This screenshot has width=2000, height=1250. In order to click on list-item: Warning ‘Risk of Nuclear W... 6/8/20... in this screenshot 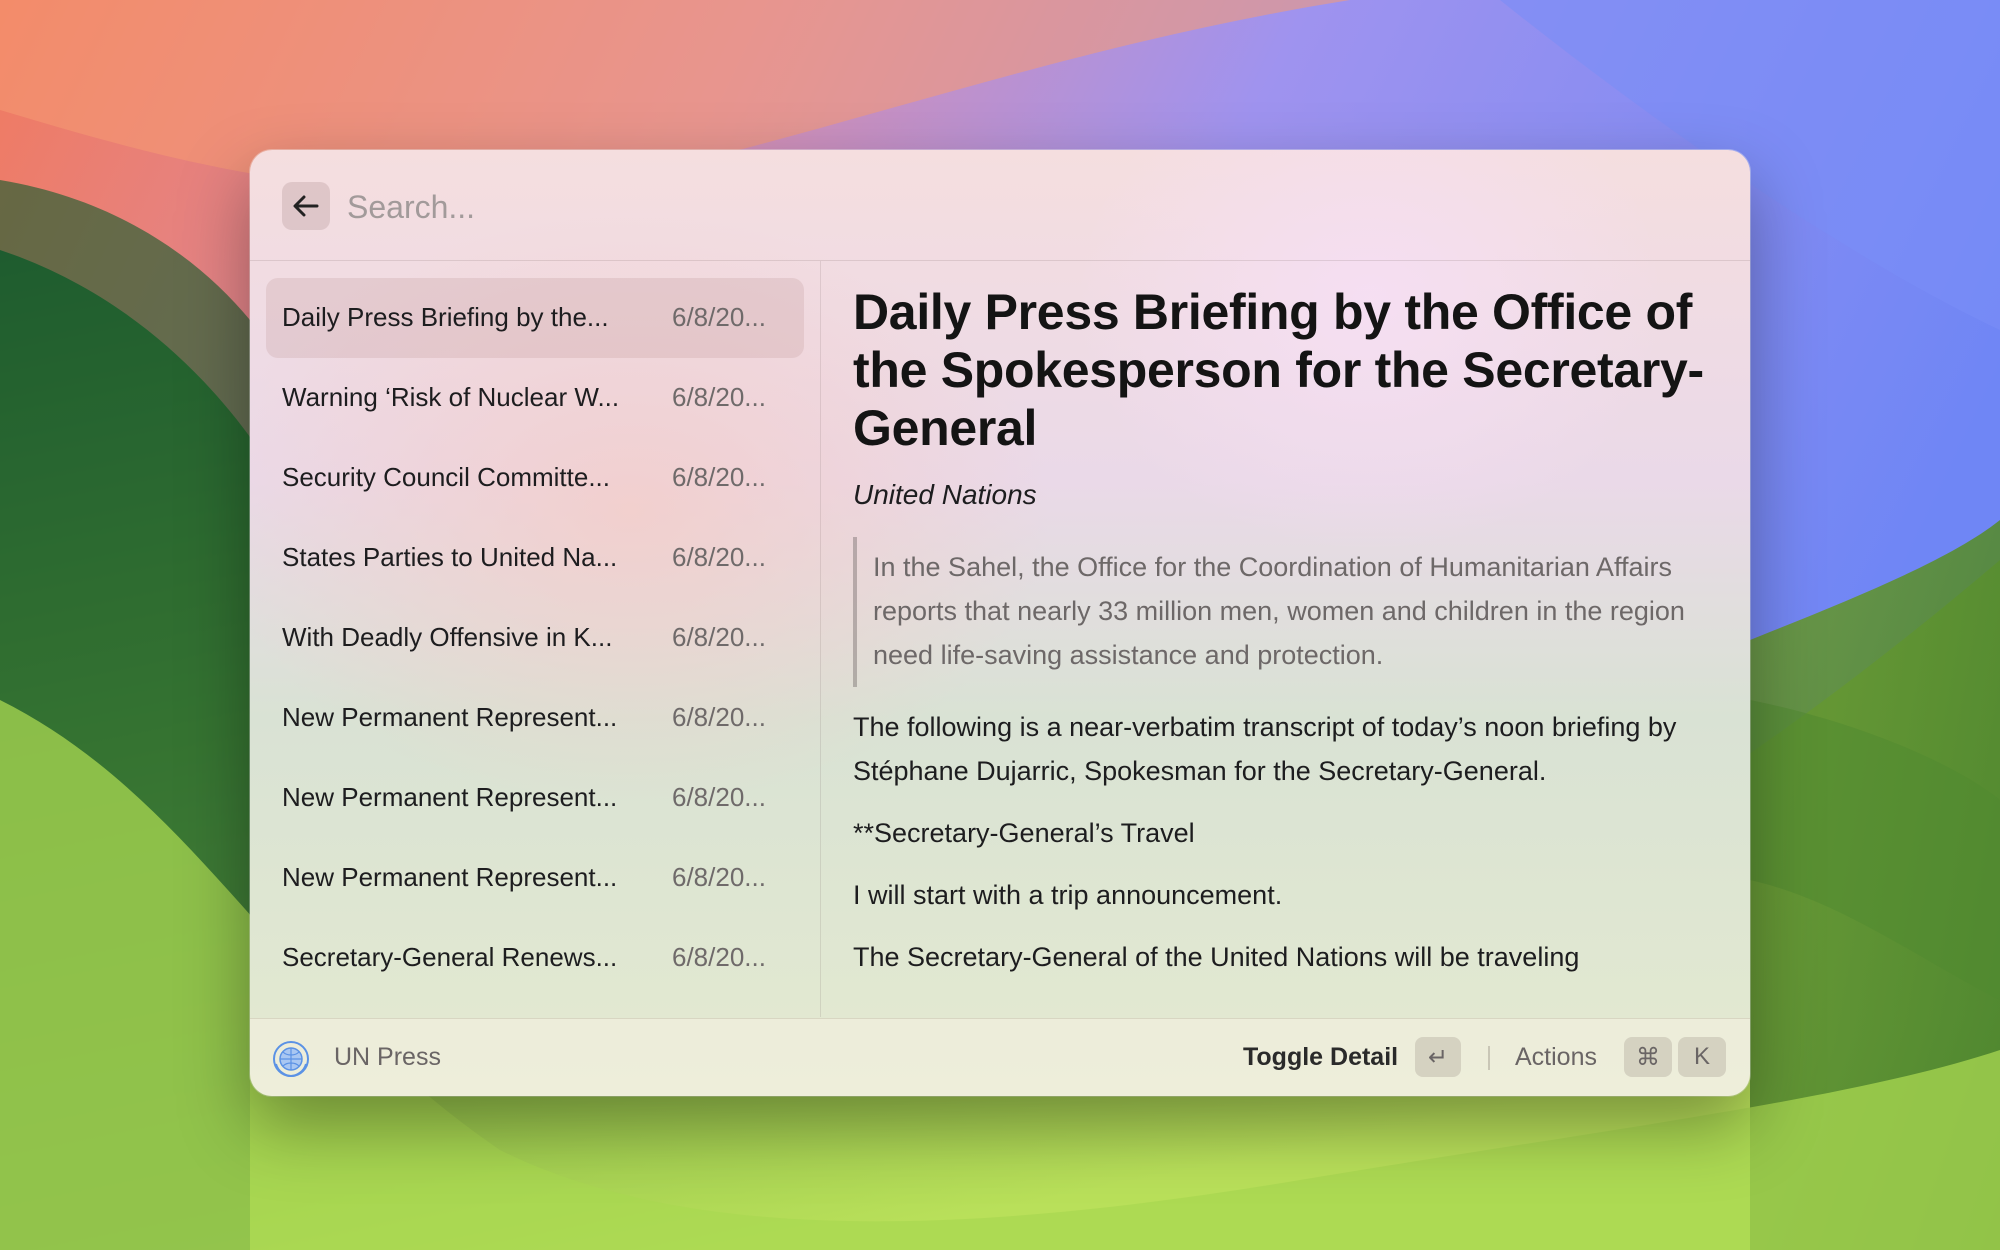, I will do `click(535, 398)`.